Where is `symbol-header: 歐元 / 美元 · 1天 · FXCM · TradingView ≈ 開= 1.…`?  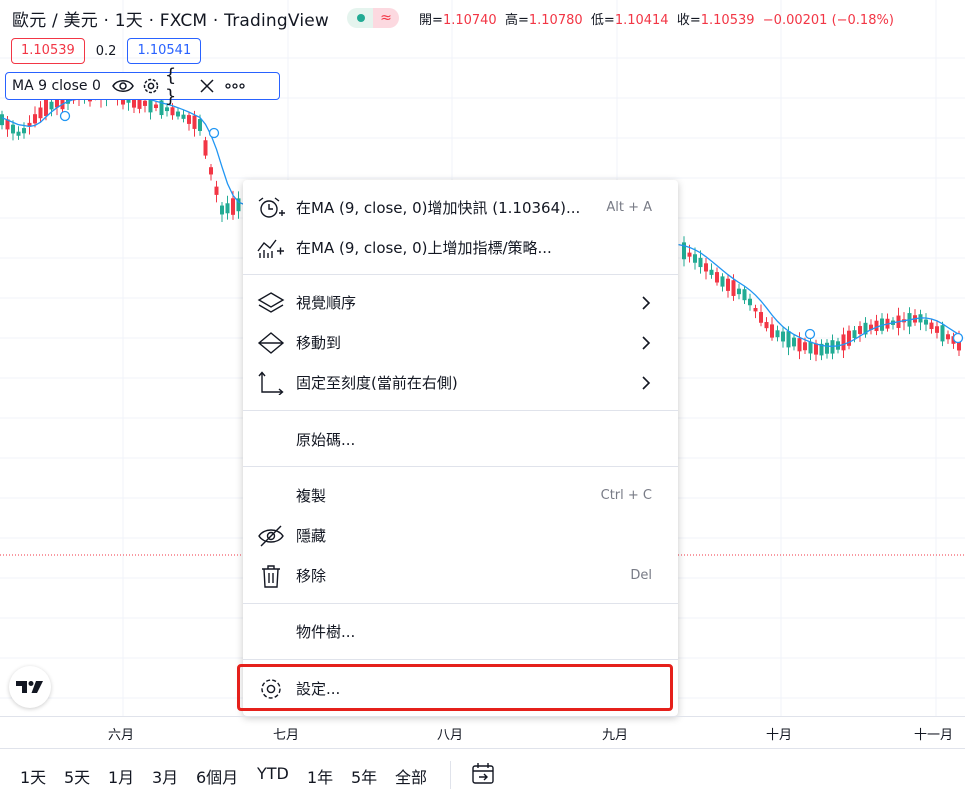 symbol-header: 歐元 / 美元 · 1天 · FXCM · TradingView ≈ 開= 1.… is located at coordinates (453, 18).